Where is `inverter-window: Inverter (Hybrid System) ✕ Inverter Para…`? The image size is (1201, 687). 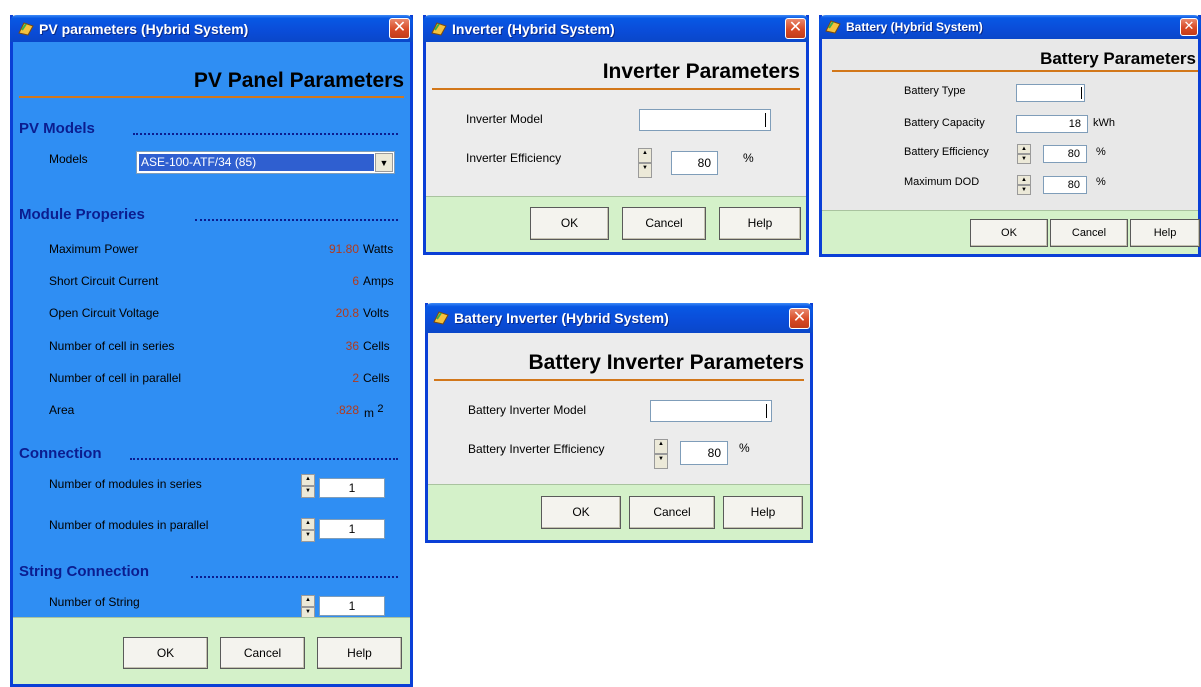 inverter-window: Inverter (Hybrid System) ✕ Inverter Para… is located at coordinates (616, 135).